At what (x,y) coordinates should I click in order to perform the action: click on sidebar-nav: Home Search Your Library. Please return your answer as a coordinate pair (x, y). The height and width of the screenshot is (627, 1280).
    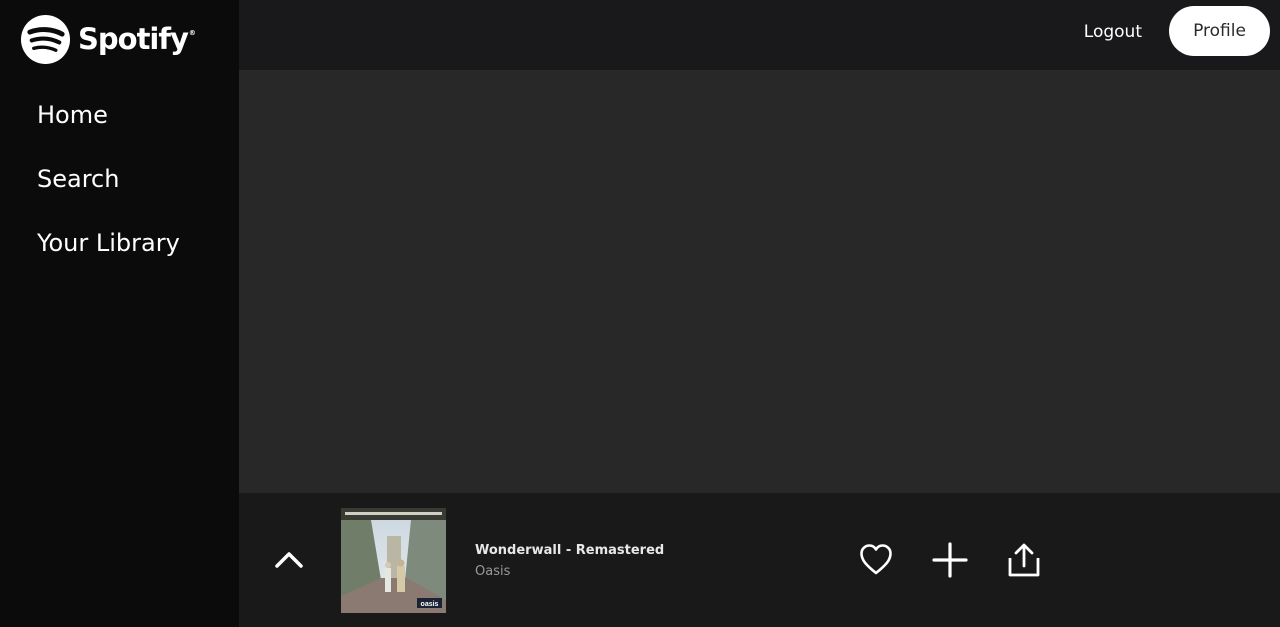
    Looking at the image, I should click on (108, 192).